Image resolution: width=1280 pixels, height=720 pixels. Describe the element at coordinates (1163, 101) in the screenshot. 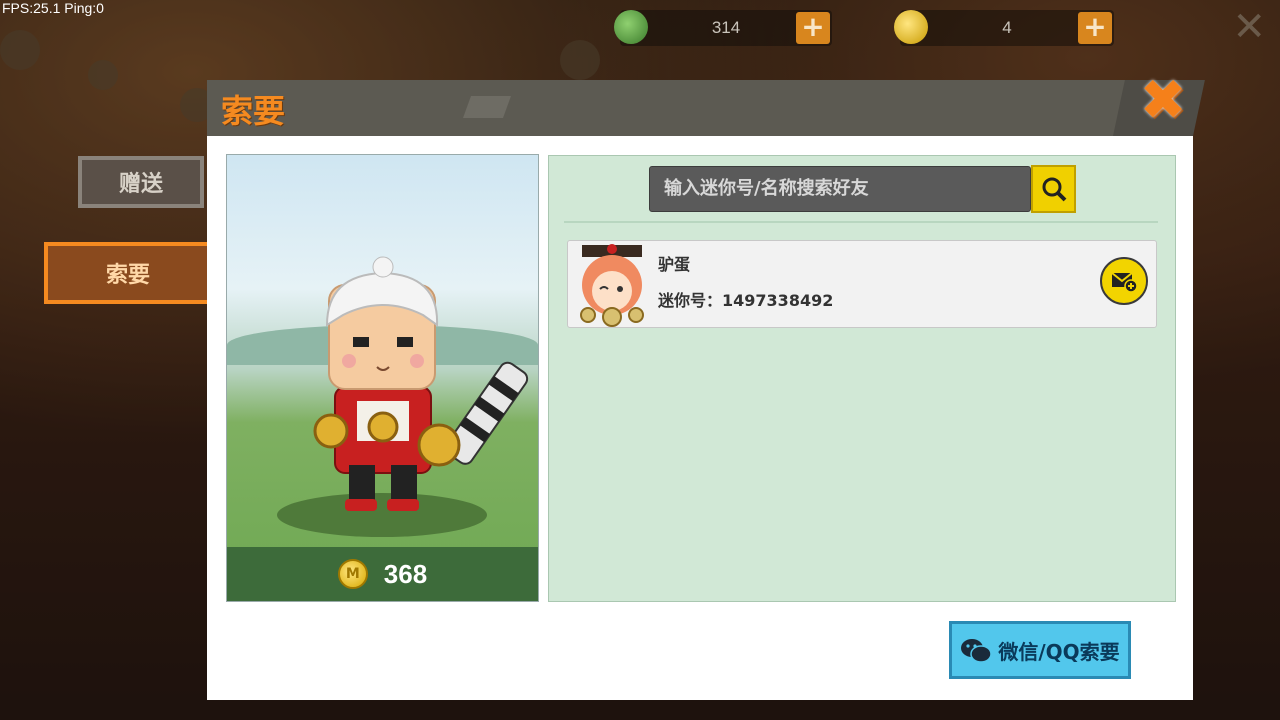

I see `close-icon: ✖` at that location.